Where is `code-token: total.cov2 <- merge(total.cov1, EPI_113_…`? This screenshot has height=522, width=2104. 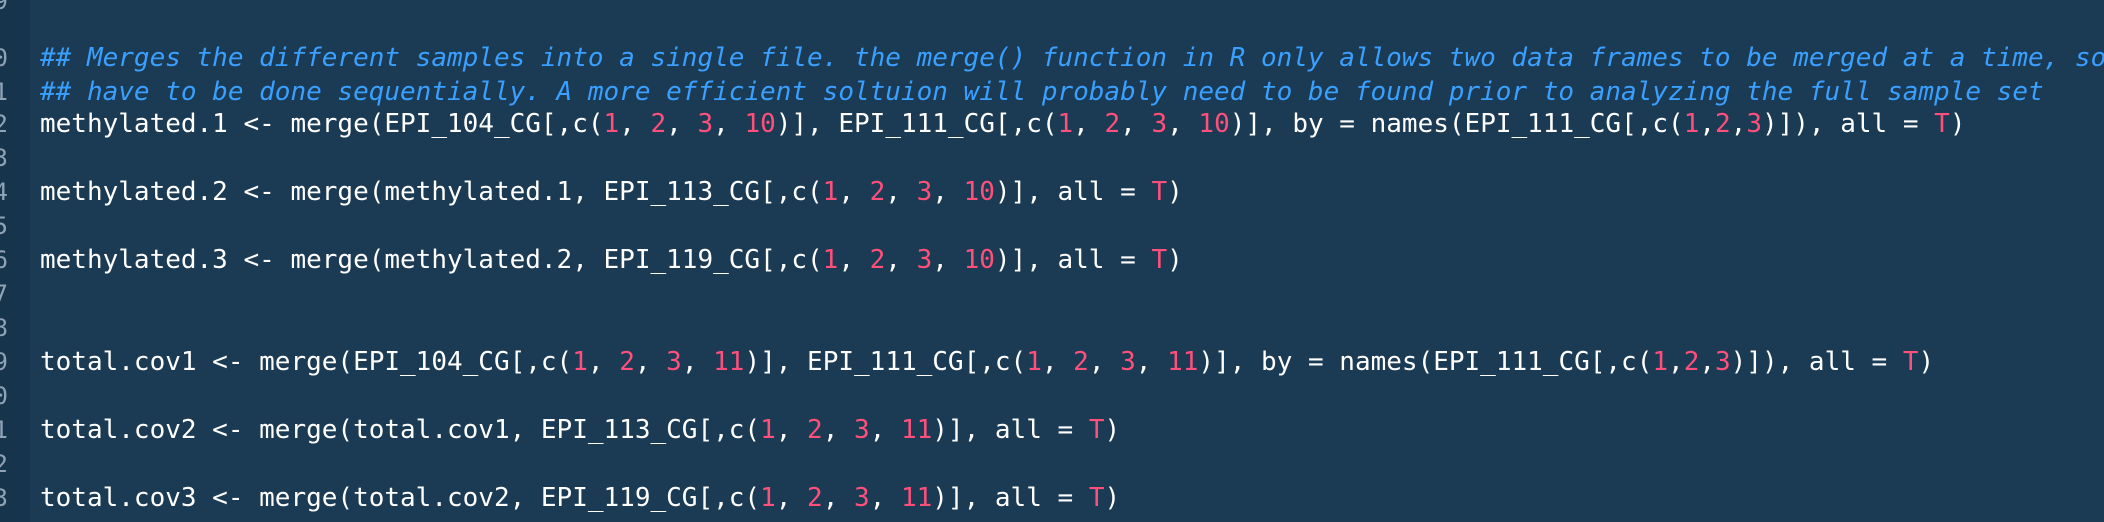 code-token: total.cov2 <- merge(total.cov1, EPI_113_… is located at coordinates (400, 430).